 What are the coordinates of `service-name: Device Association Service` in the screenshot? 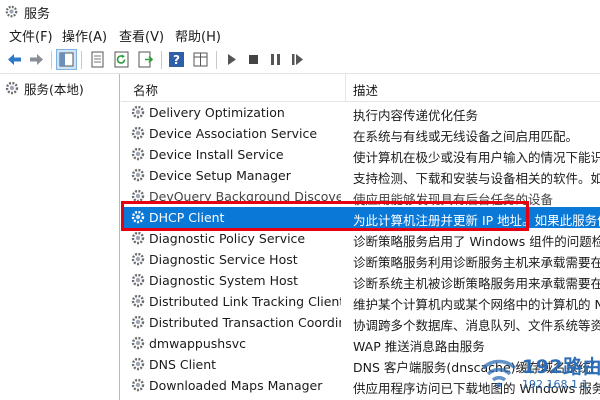 It's located at (233, 133).